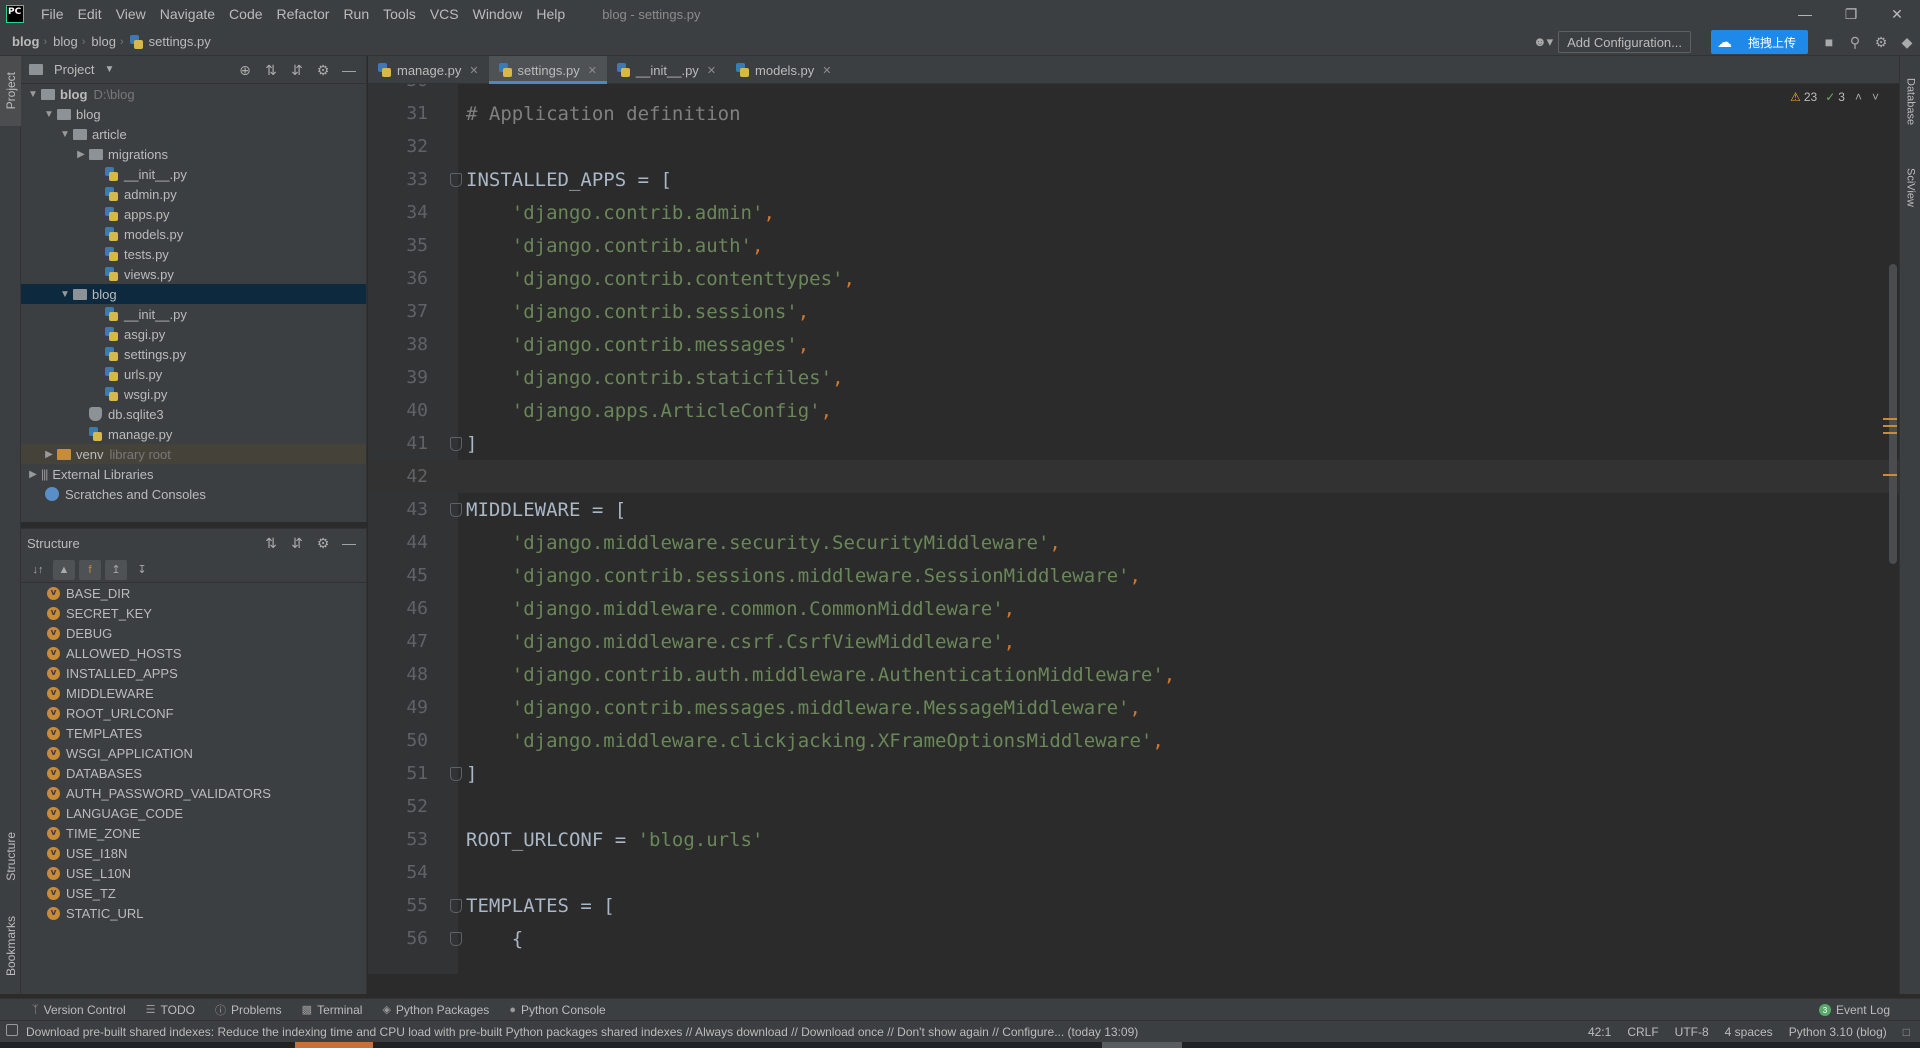 This screenshot has width=1920, height=1048. What do you see at coordinates (1642, 1032) in the screenshot?
I see `line-separator: CRLF` at bounding box center [1642, 1032].